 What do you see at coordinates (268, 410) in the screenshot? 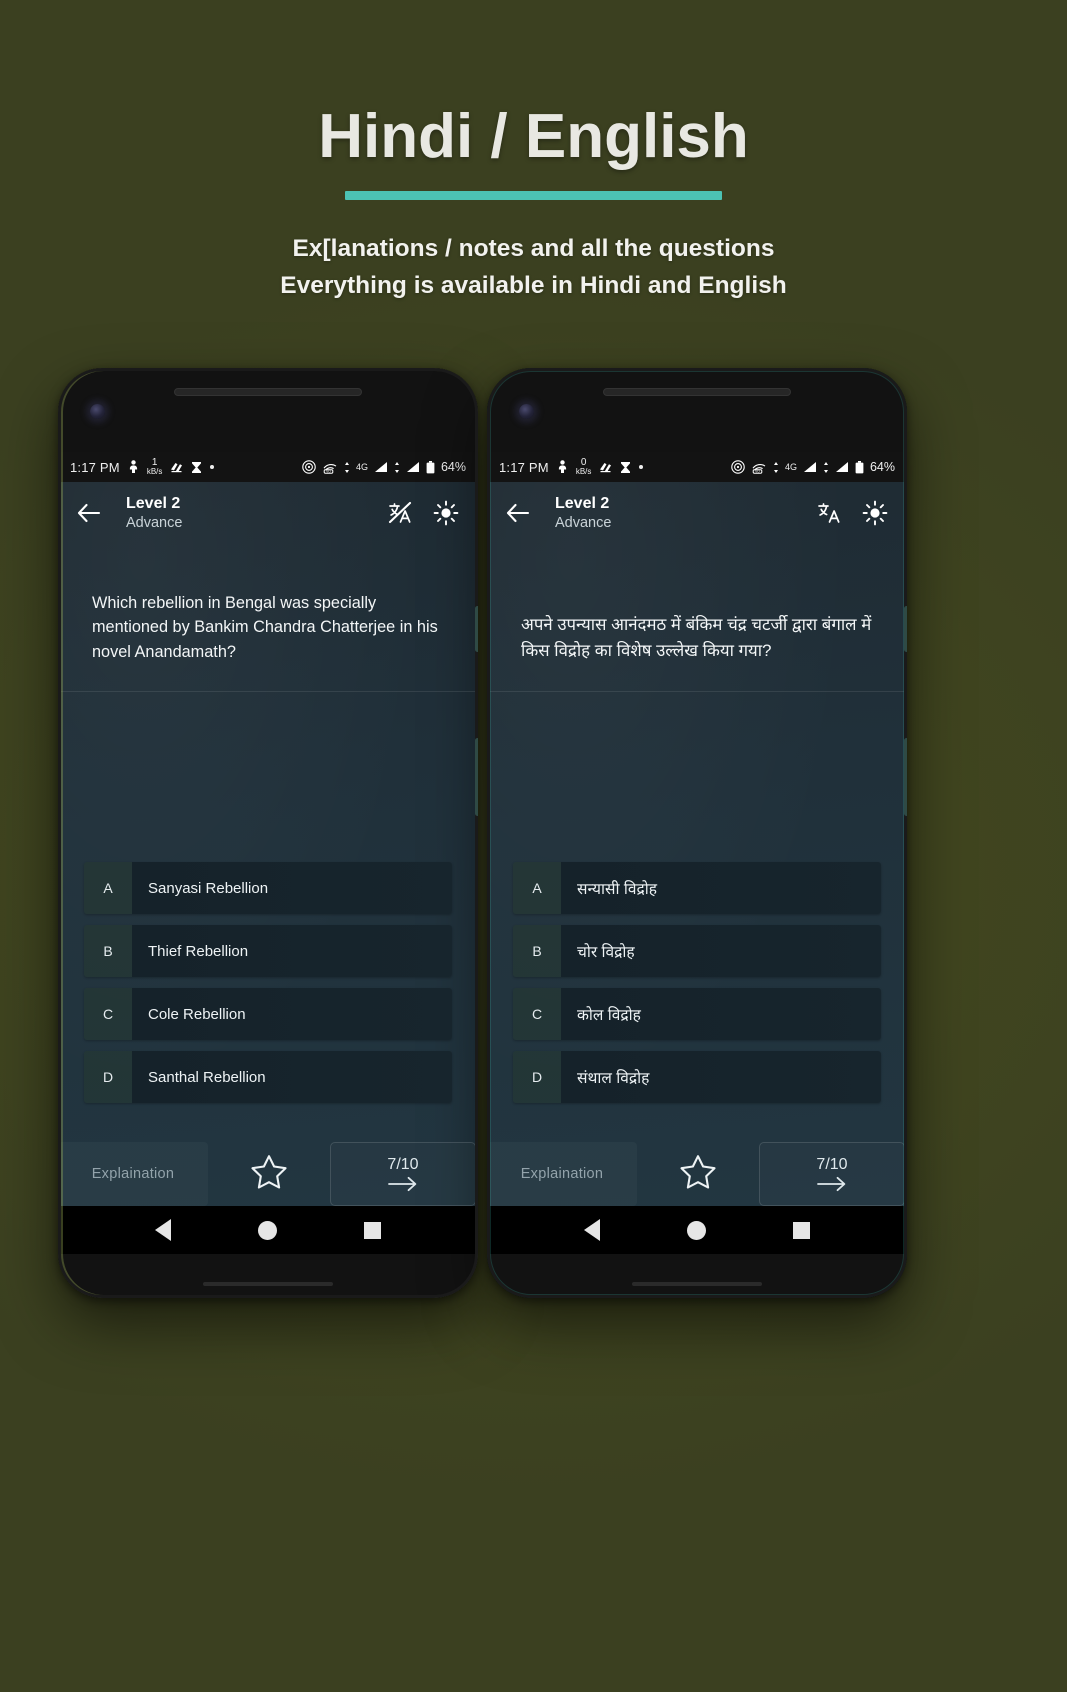
I see `phone-top-bezel` at bounding box center [268, 410].